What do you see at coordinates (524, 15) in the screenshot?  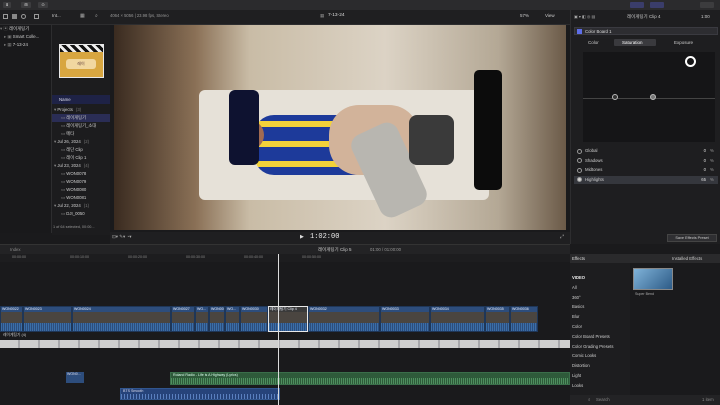 I see `zoom-dropdown: 57%` at bounding box center [524, 15].